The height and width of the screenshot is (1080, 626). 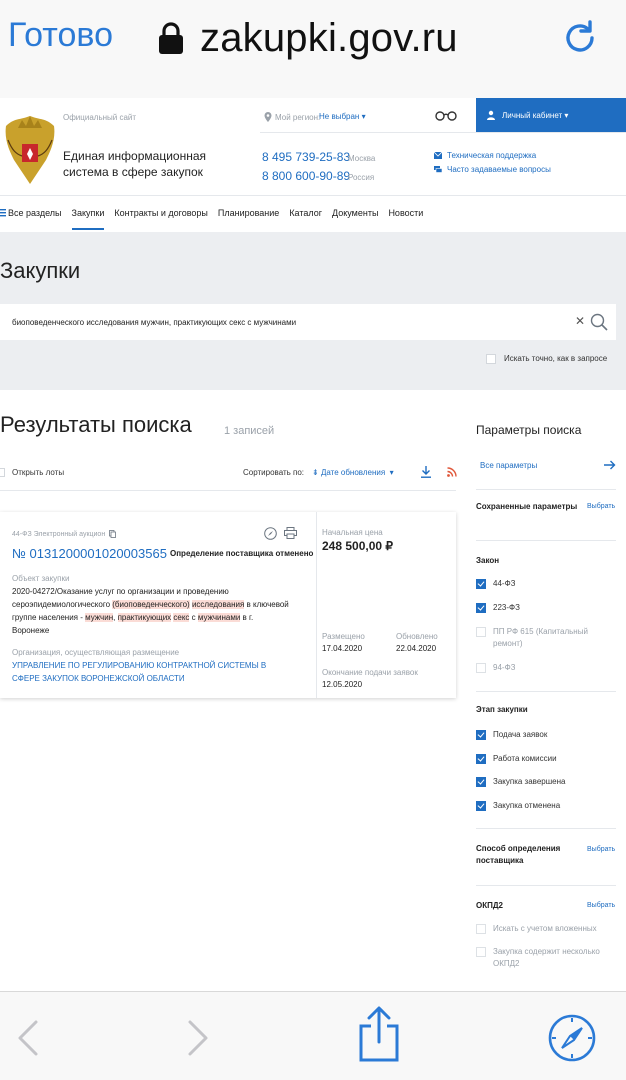 I want to click on open-lots-label: Открыть лоты, so click(x=38, y=472).